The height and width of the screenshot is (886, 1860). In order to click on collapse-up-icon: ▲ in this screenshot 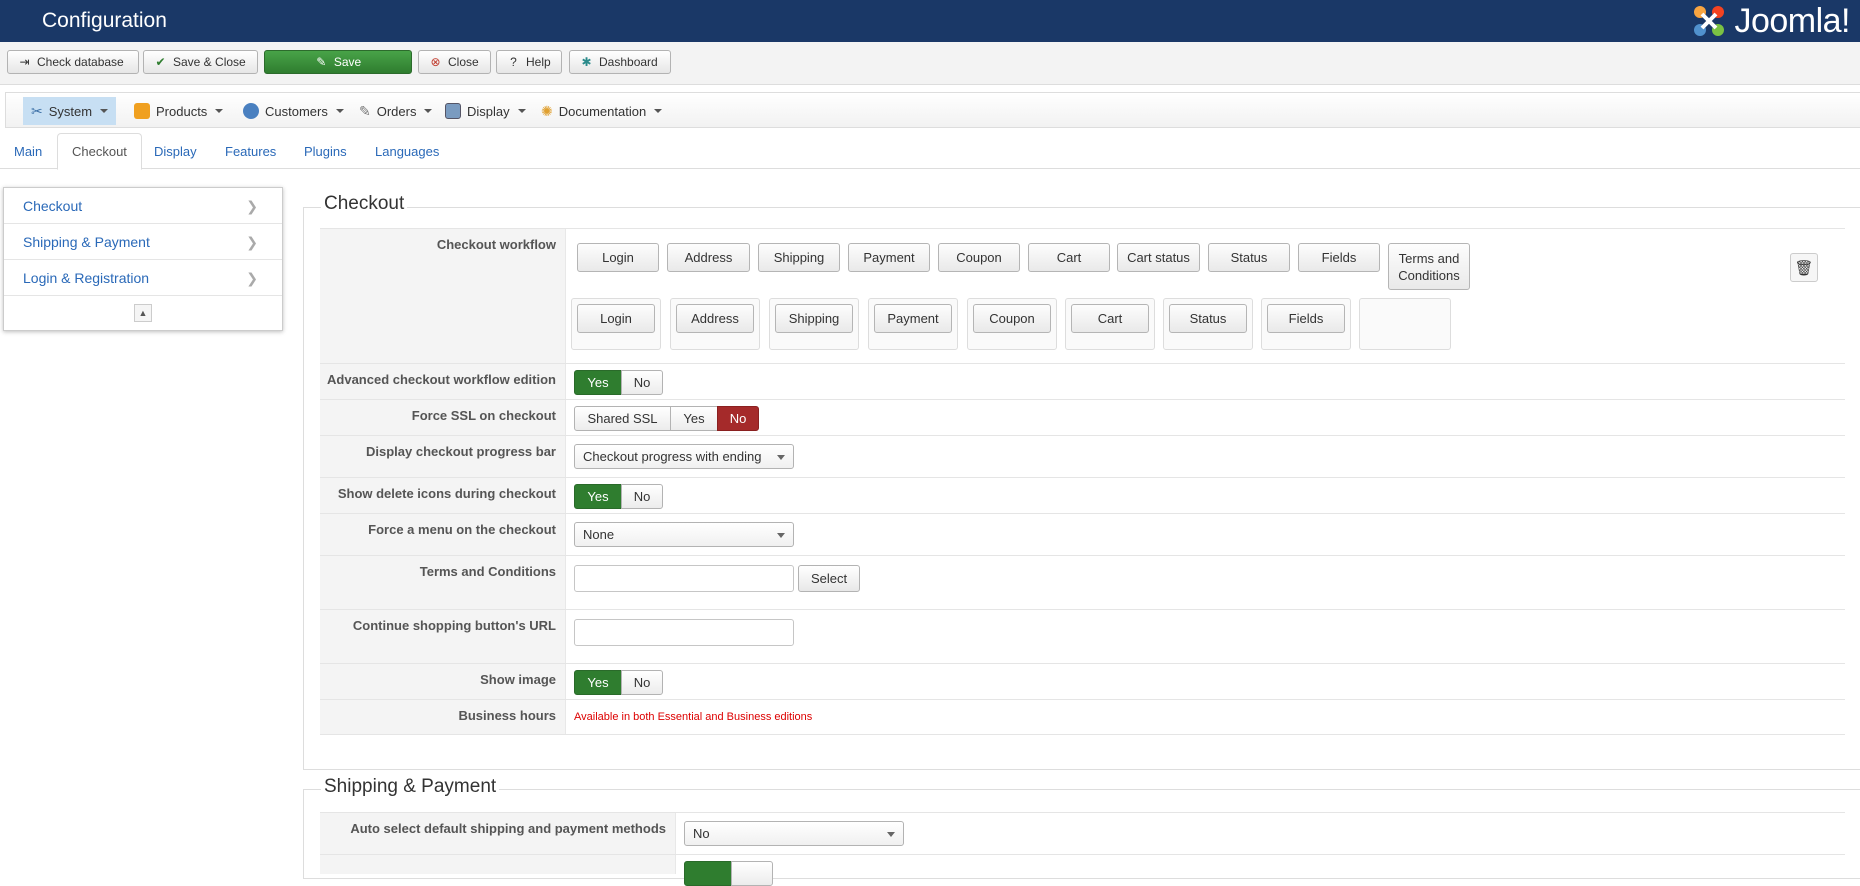, I will do `click(143, 313)`.